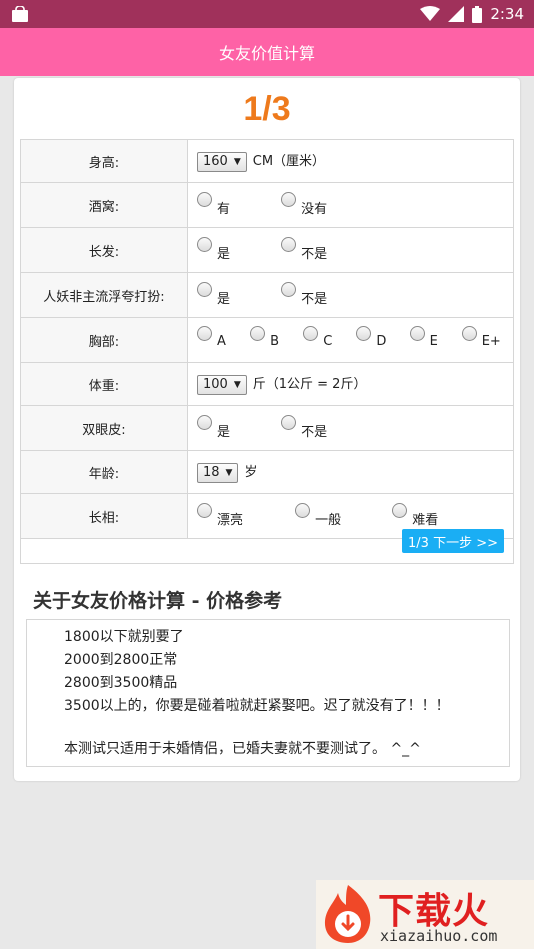 This screenshot has width=534, height=949. I want to click on form-row-dimples: 酒窝: 有 没有, so click(267, 205).